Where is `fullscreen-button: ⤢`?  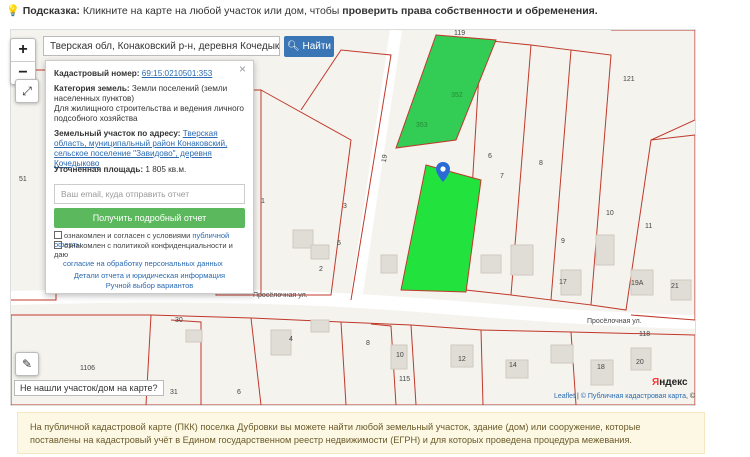 fullscreen-button: ⤢ is located at coordinates (27, 91).